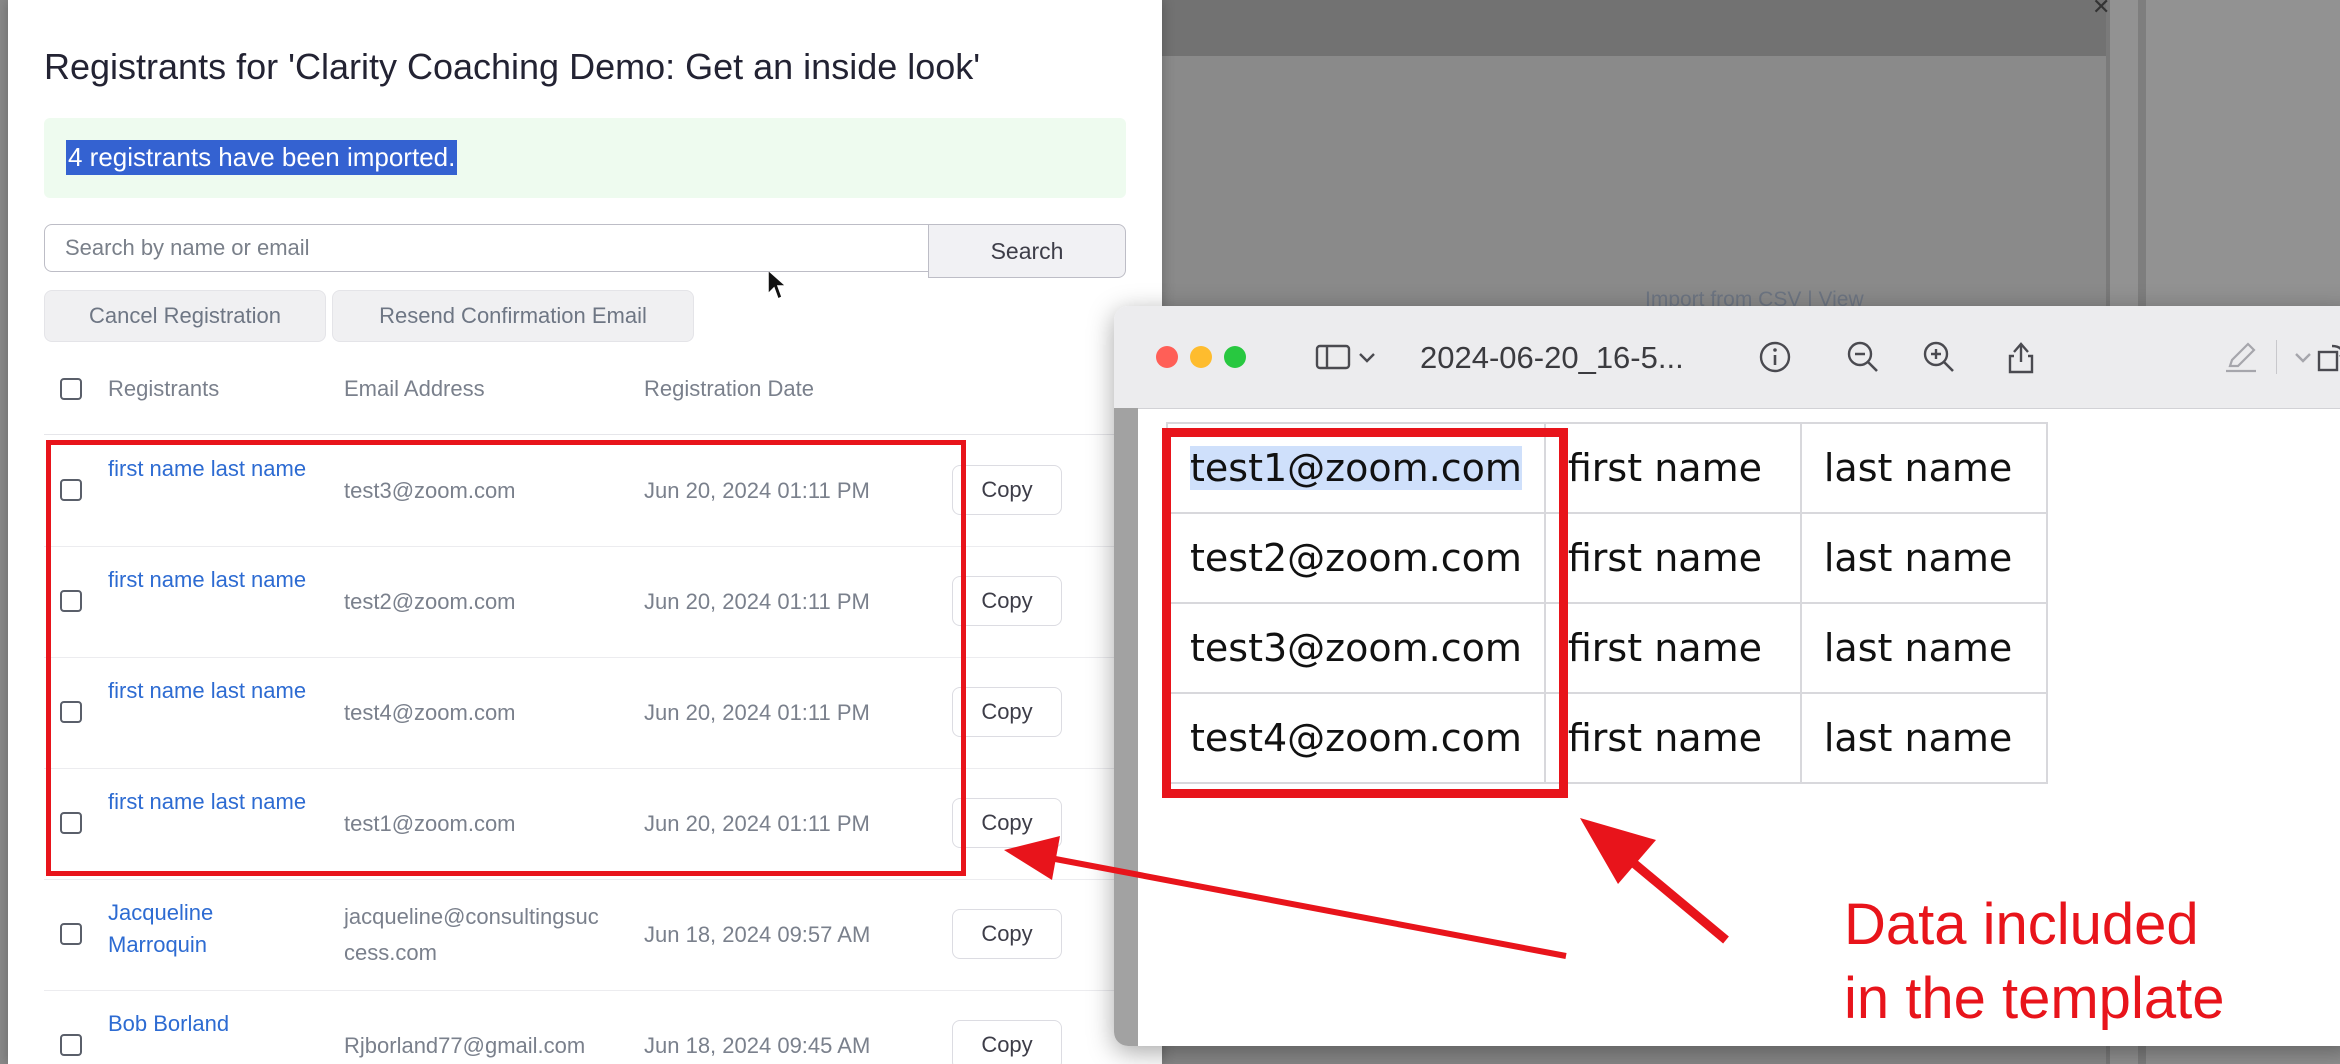 This screenshot has height=1064, width=2340. Describe the element at coordinates (2303, 357) in the screenshot. I see `markup-chevron-down-icon` at that location.